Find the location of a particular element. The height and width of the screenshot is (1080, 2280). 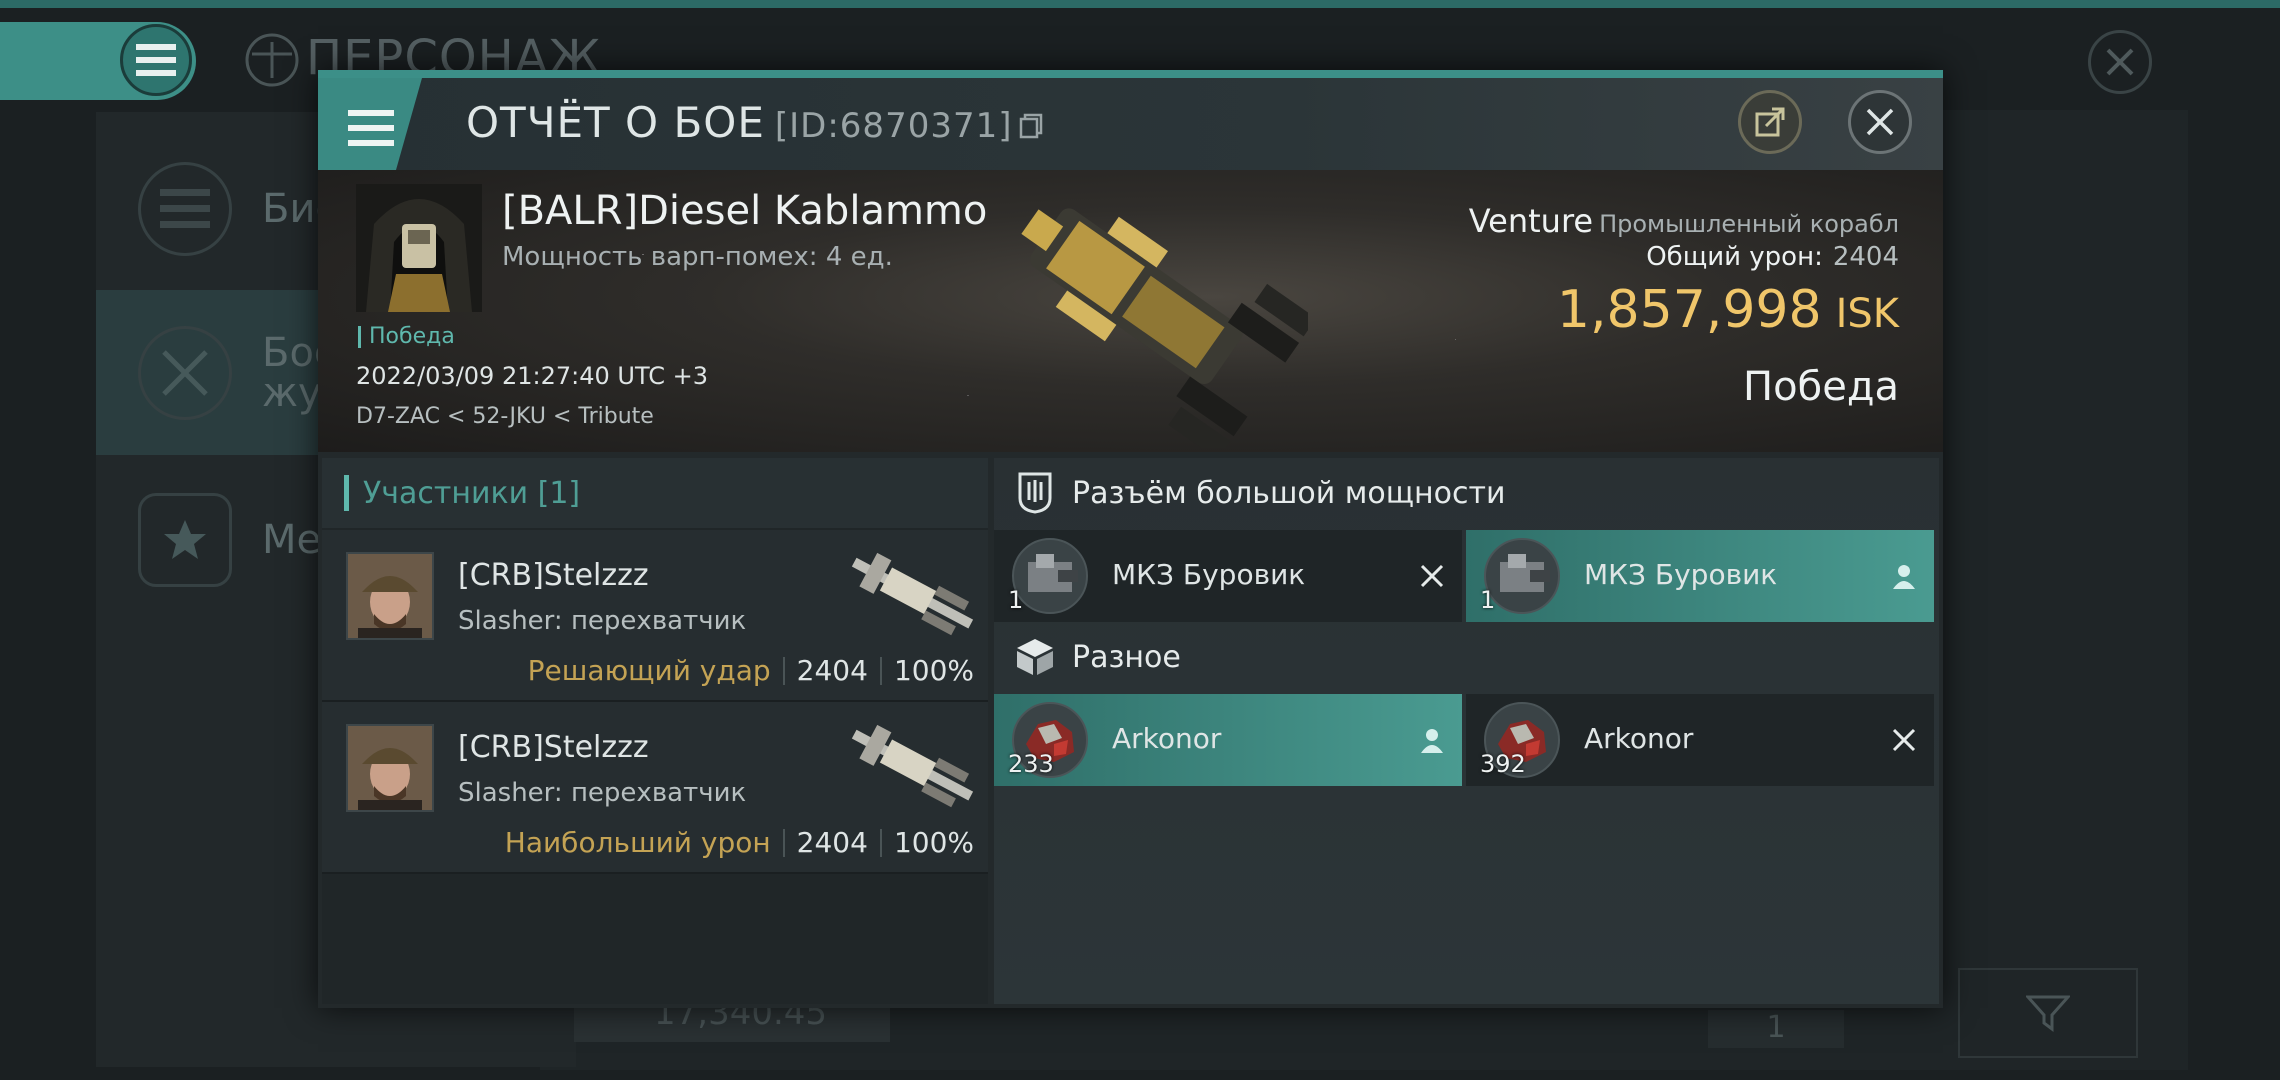

participants-header: Участники [1] is located at coordinates (655, 493).